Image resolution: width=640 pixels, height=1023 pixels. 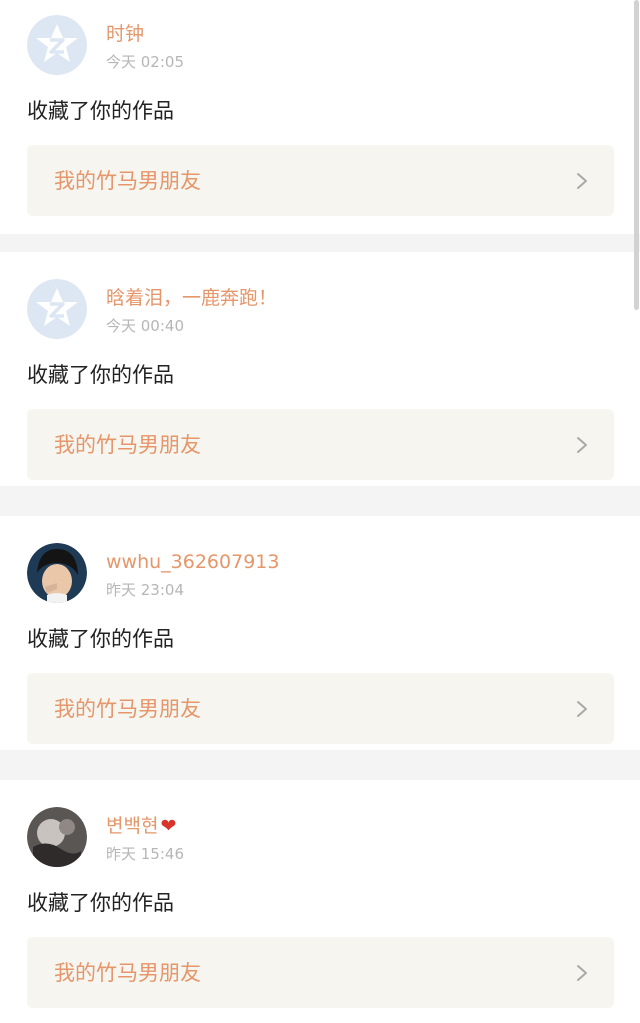 What do you see at coordinates (636, 155) in the screenshot?
I see `scrollbar` at bounding box center [636, 155].